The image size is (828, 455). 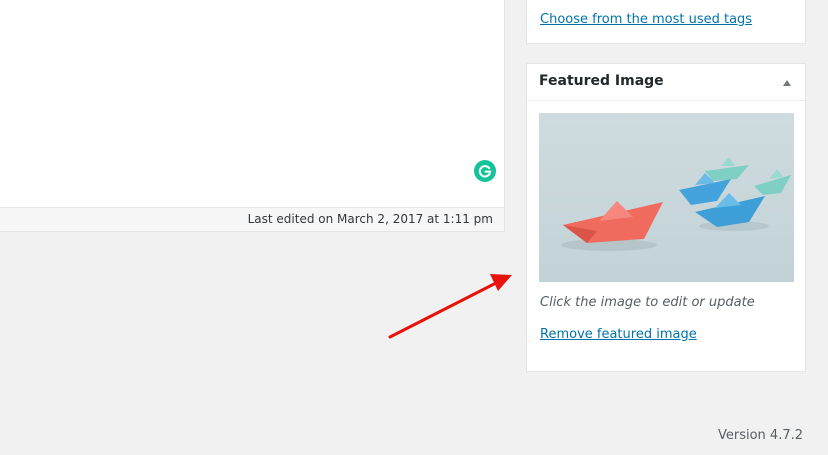 I want to click on version-text: Version 4.7.2, so click(x=760, y=435).